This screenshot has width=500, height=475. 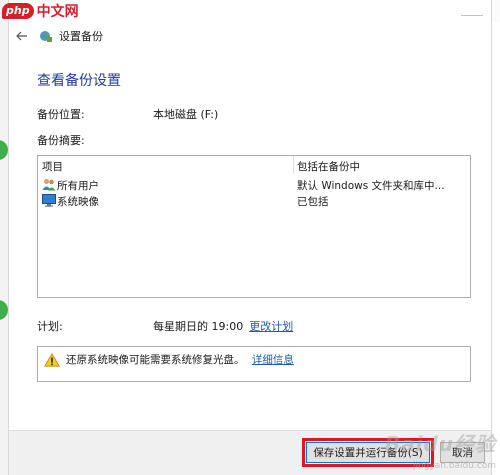 What do you see at coordinates (78, 186) in the screenshot?
I see `row-name: 所有用户` at bounding box center [78, 186].